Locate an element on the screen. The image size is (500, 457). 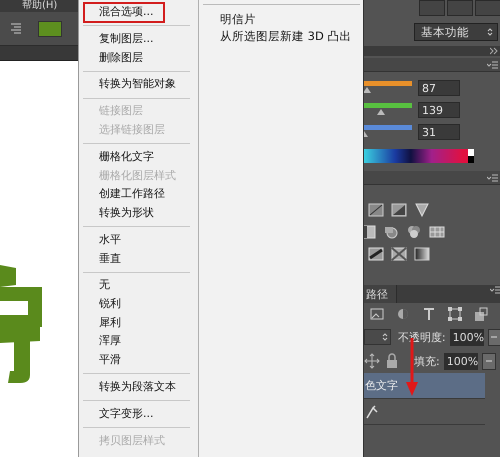
grid-icon is located at coordinates (437, 232).